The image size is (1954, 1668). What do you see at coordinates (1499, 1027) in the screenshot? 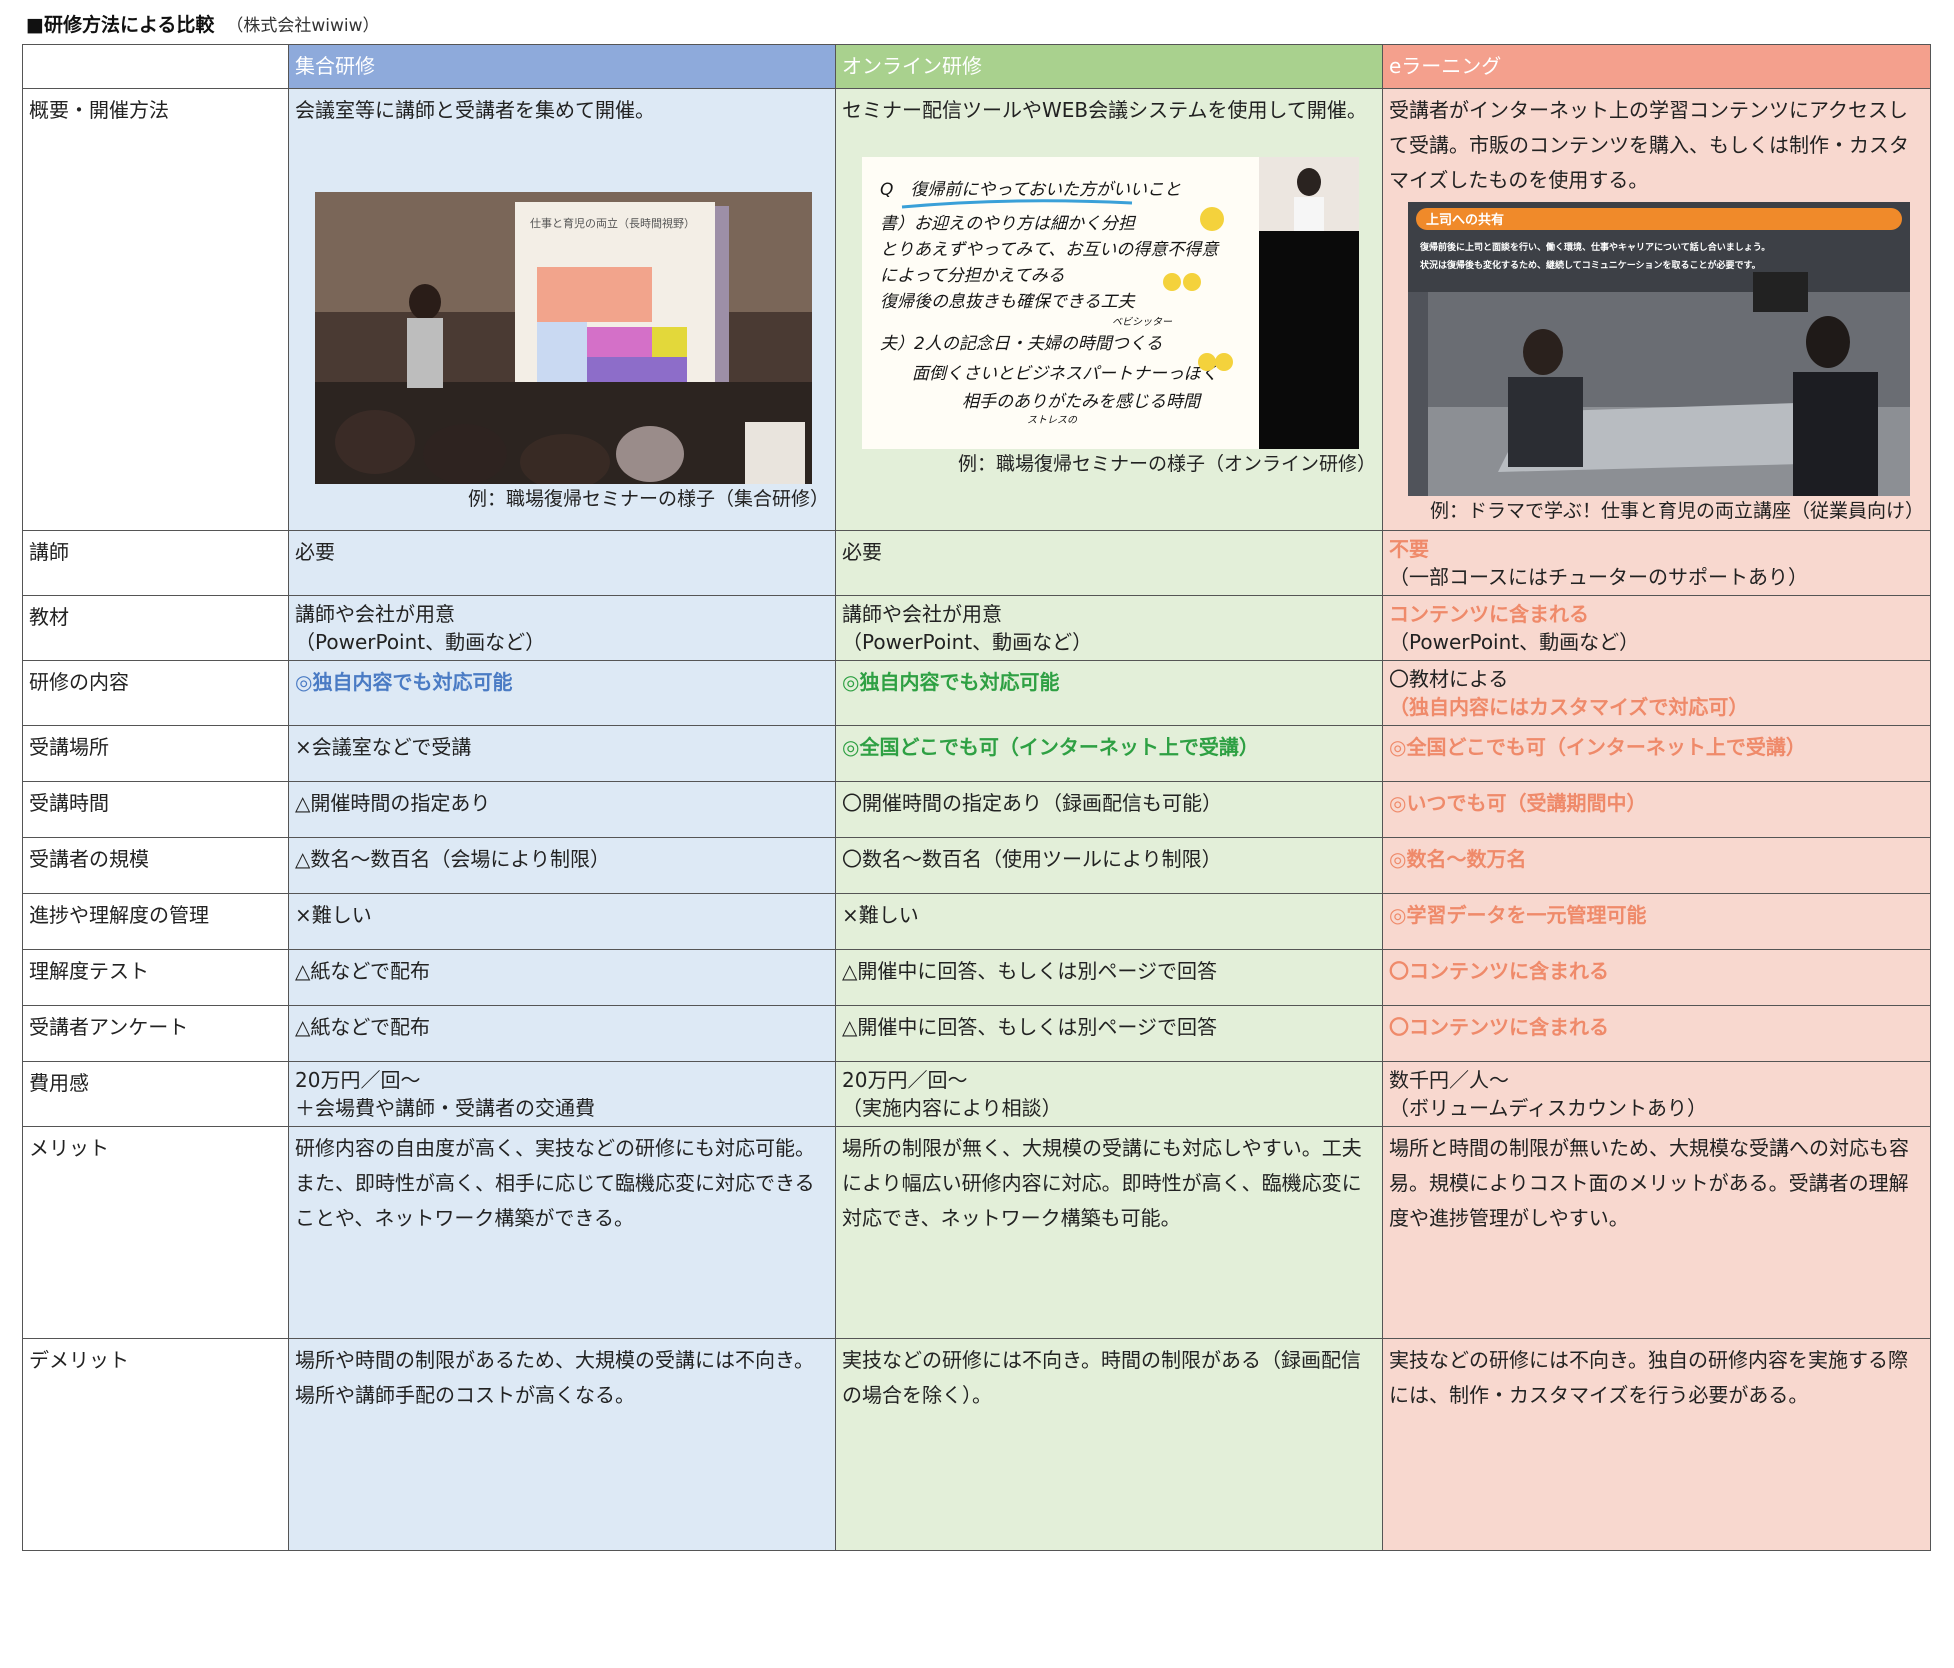
I see `survey-elearning-text: 〇コンテンツに含まれる` at bounding box center [1499, 1027].